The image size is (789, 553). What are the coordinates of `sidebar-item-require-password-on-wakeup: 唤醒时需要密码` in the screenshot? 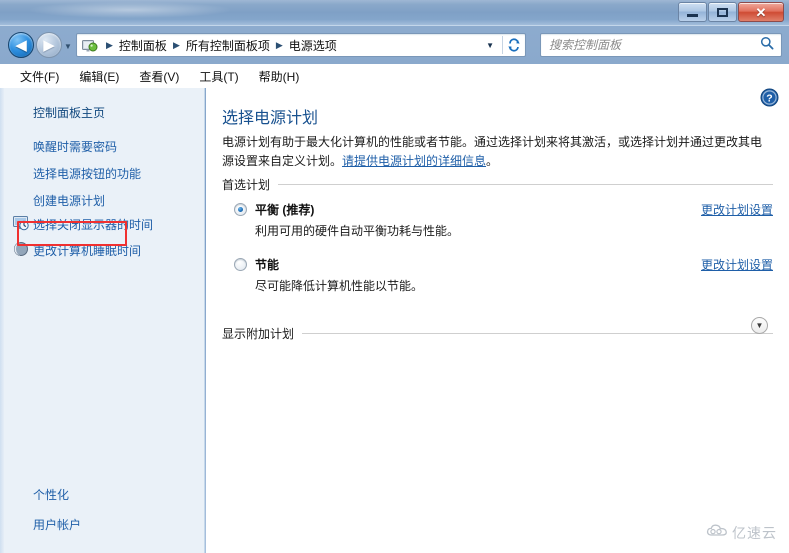 It's located at (75, 146).